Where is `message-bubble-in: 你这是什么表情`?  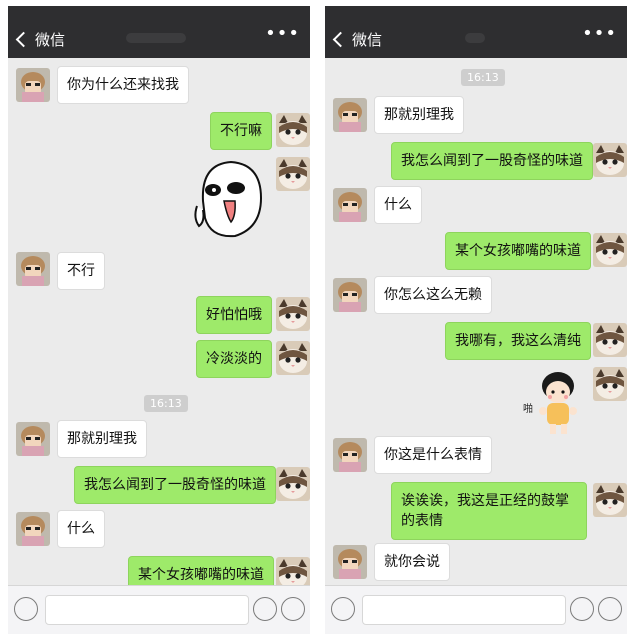
message-bubble-in: 你这是什么表情 is located at coordinates (433, 455).